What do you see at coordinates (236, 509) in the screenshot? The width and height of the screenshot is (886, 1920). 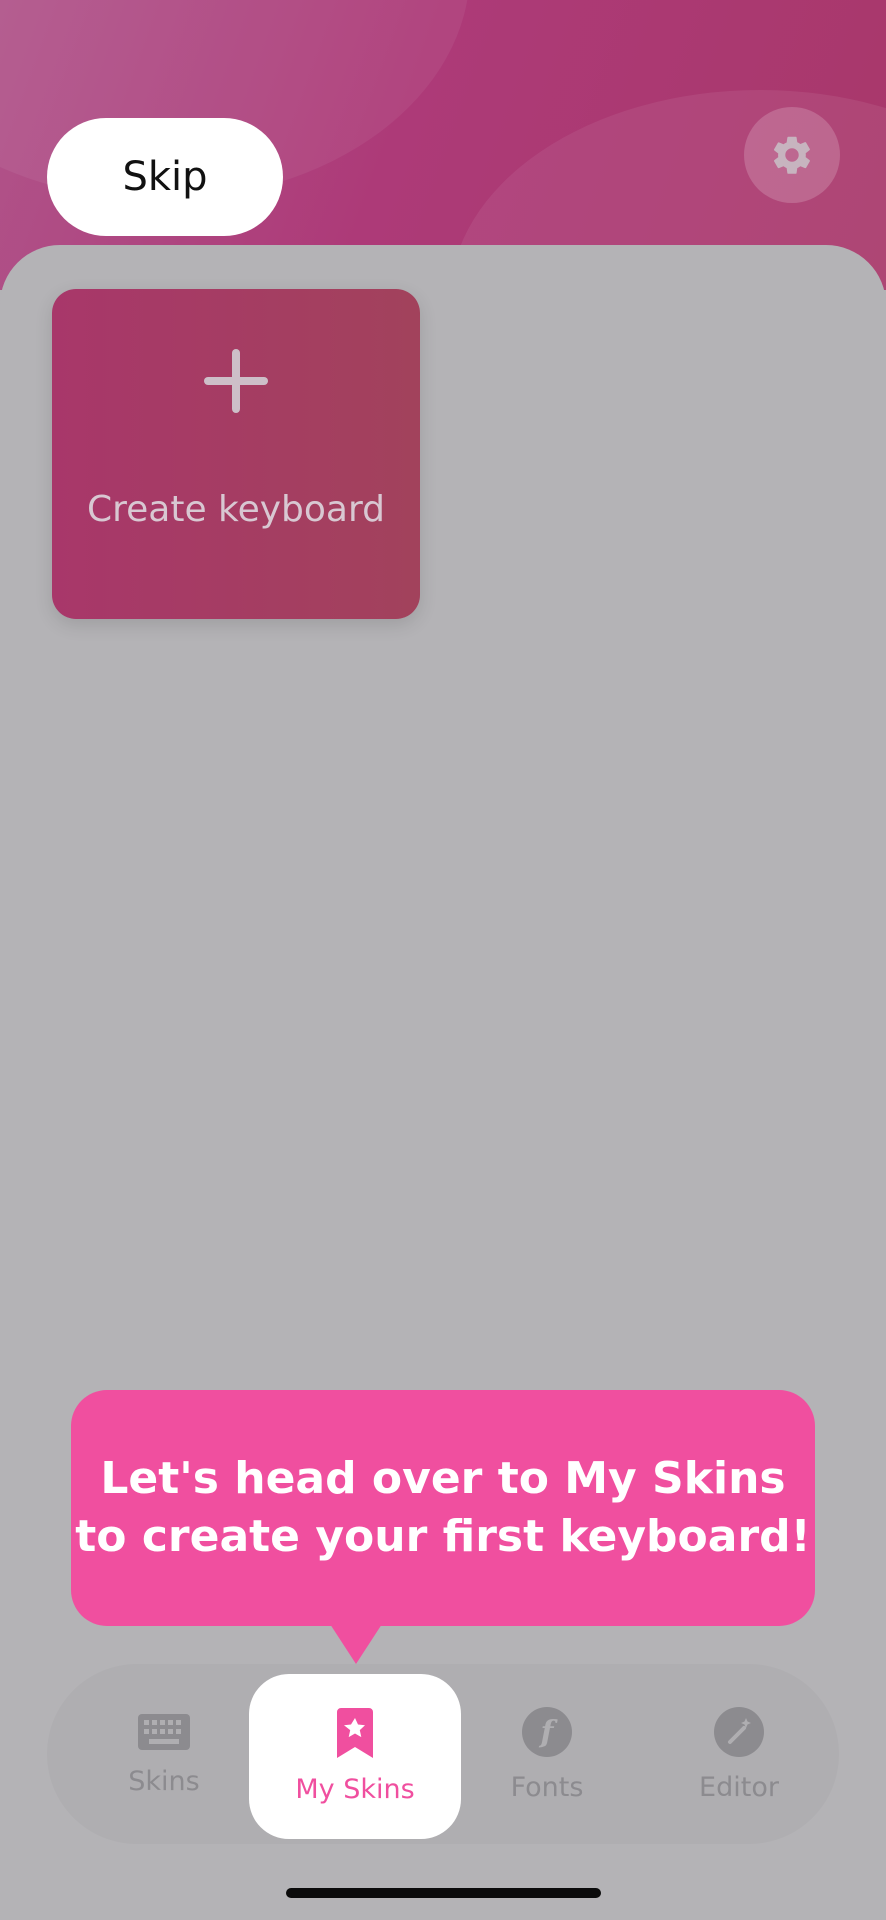 I see `create-keyboard-label: Create keyboard` at bounding box center [236, 509].